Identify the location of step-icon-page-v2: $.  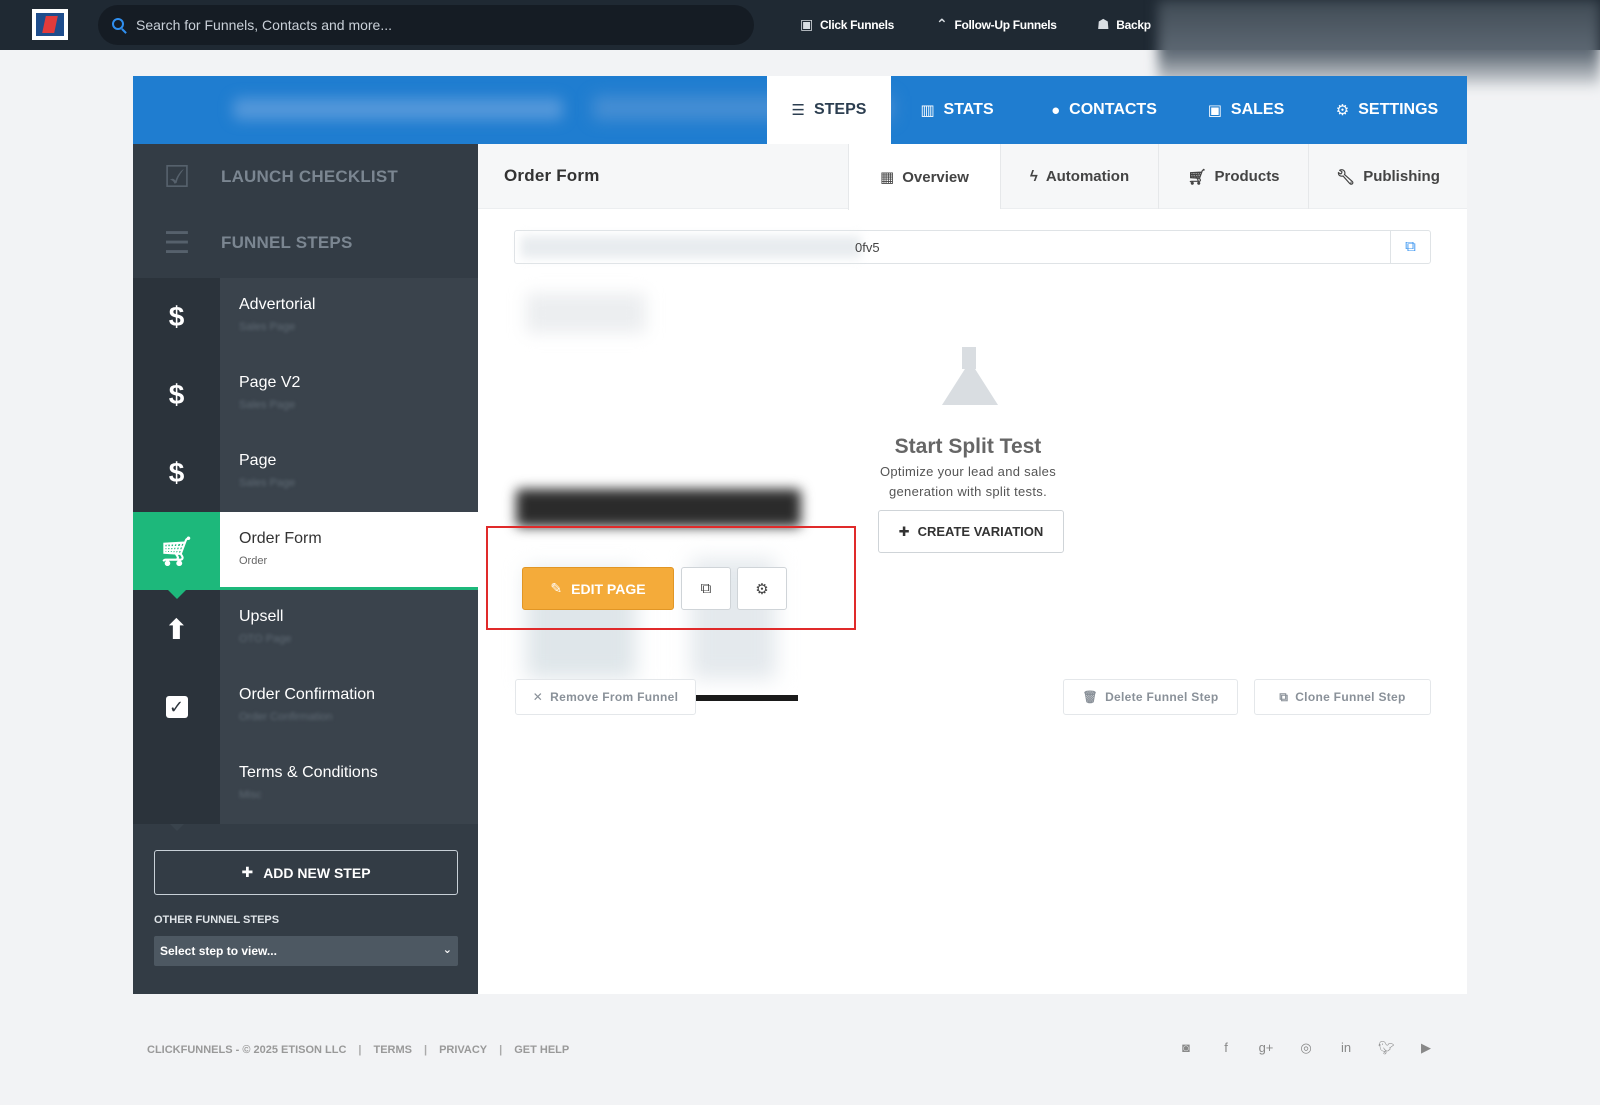
(176, 398).